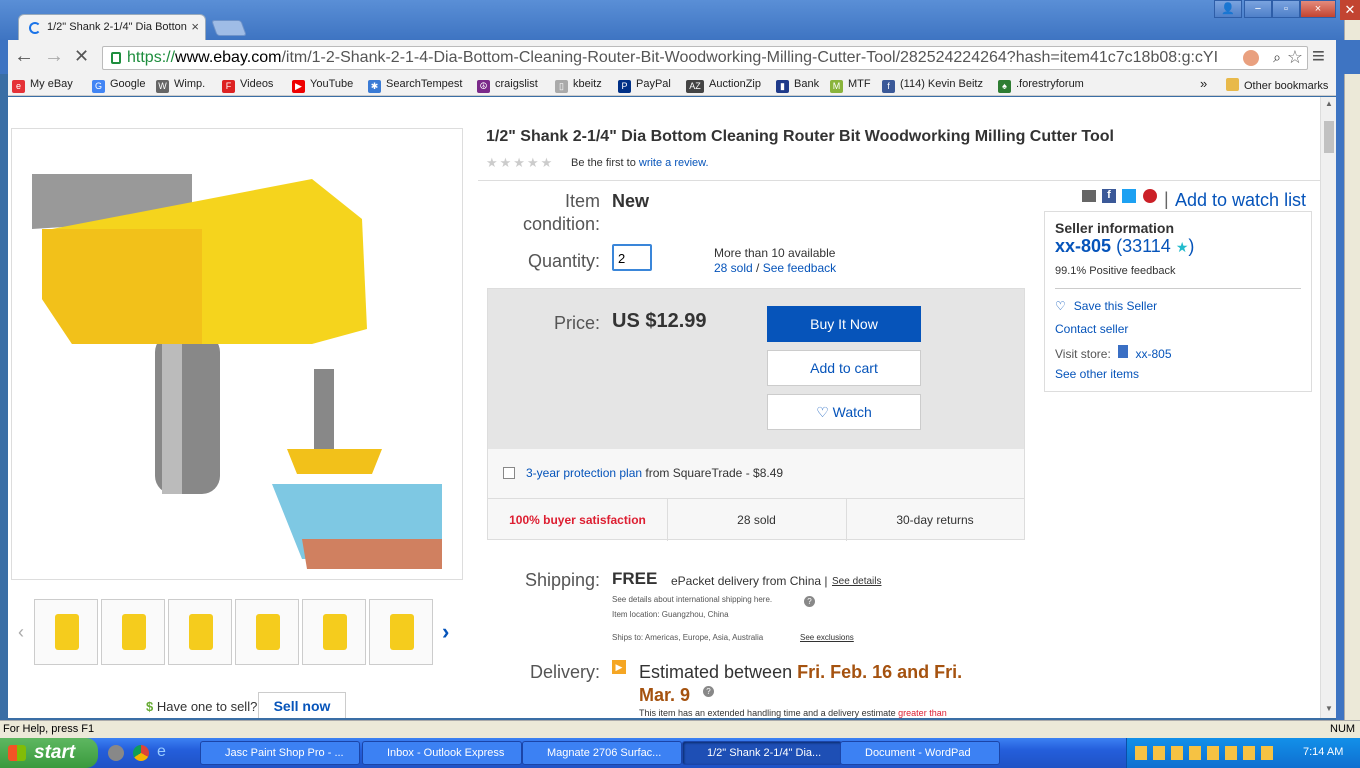 The width and height of the screenshot is (1360, 768). What do you see at coordinates (1251, 58) in the screenshot?
I see `extension-icon` at bounding box center [1251, 58].